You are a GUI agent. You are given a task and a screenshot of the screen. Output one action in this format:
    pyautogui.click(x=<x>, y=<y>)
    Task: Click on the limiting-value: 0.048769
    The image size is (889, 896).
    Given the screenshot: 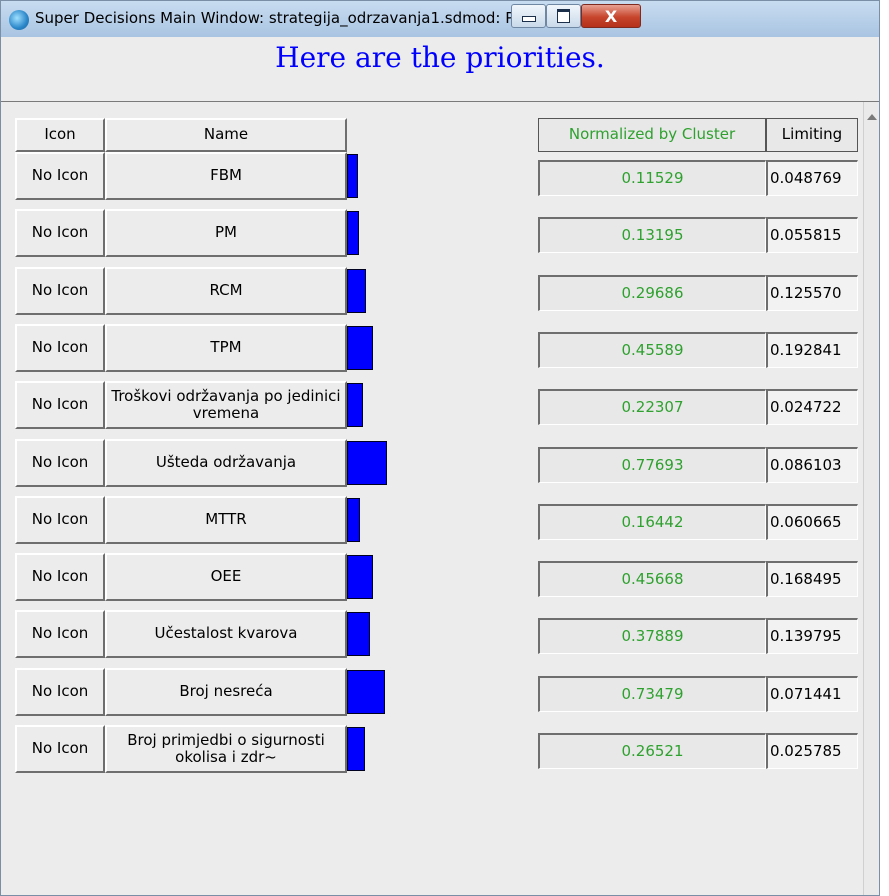 What is the action you would take?
    pyautogui.click(x=812, y=178)
    